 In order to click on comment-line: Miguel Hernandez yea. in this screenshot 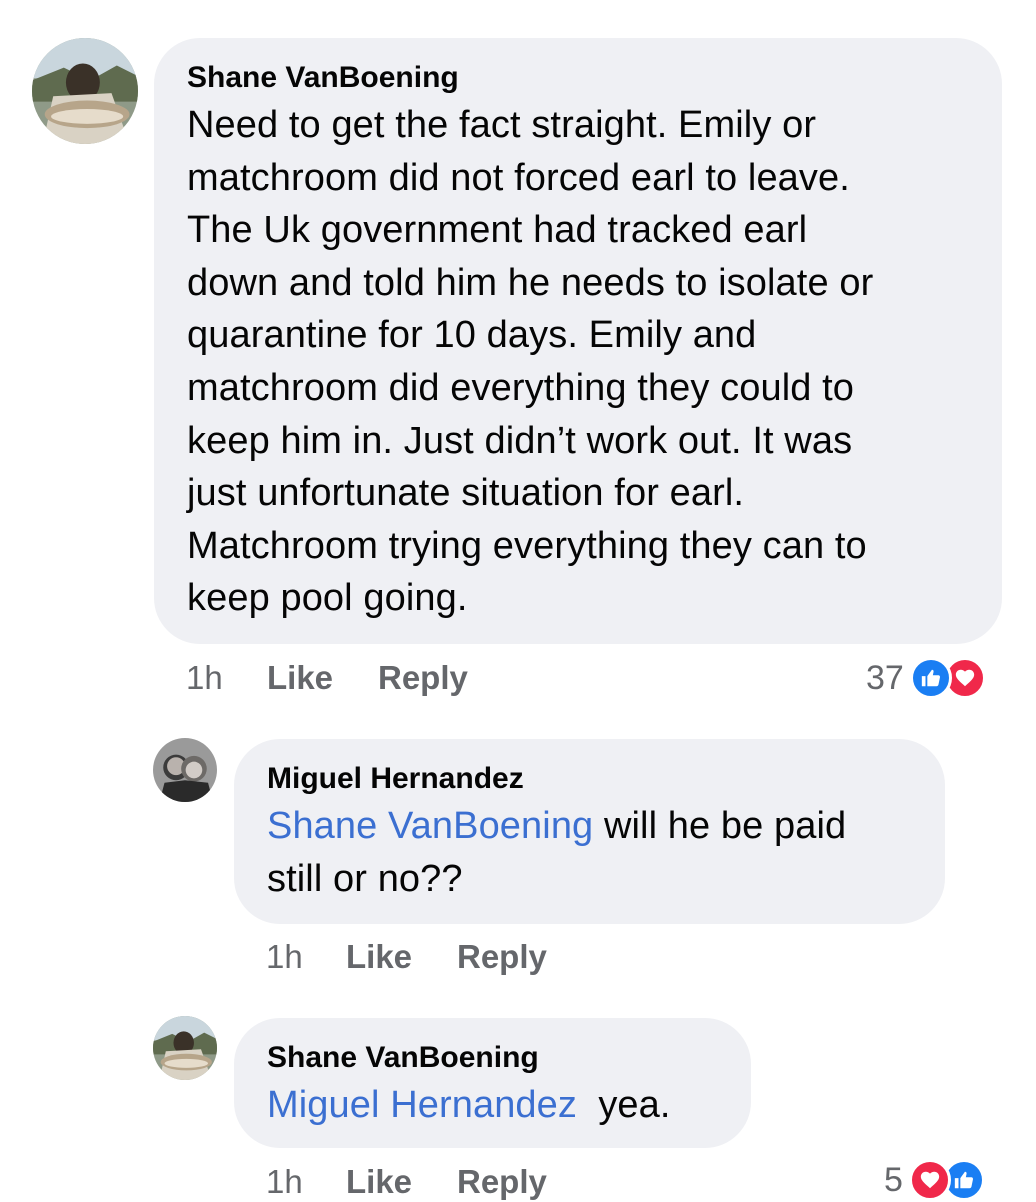, I will do `click(509, 1105)`.